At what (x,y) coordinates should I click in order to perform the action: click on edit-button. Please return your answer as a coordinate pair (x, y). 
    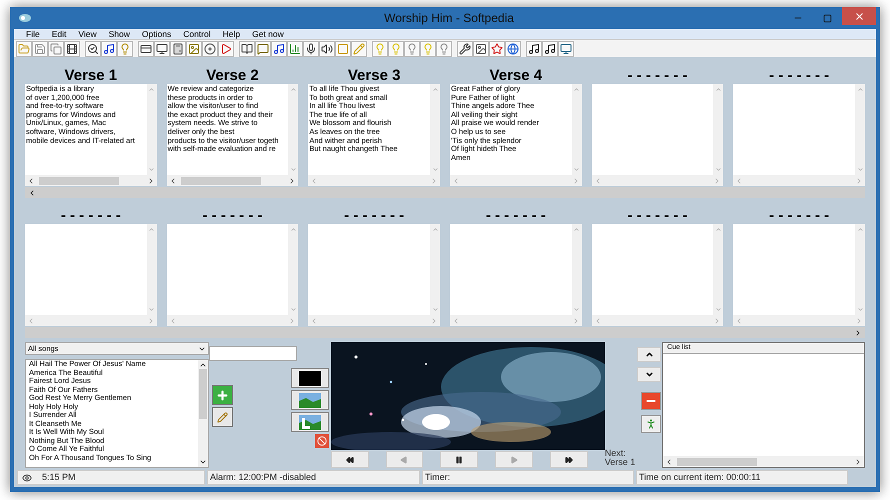
    Looking at the image, I should click on (222, 417).